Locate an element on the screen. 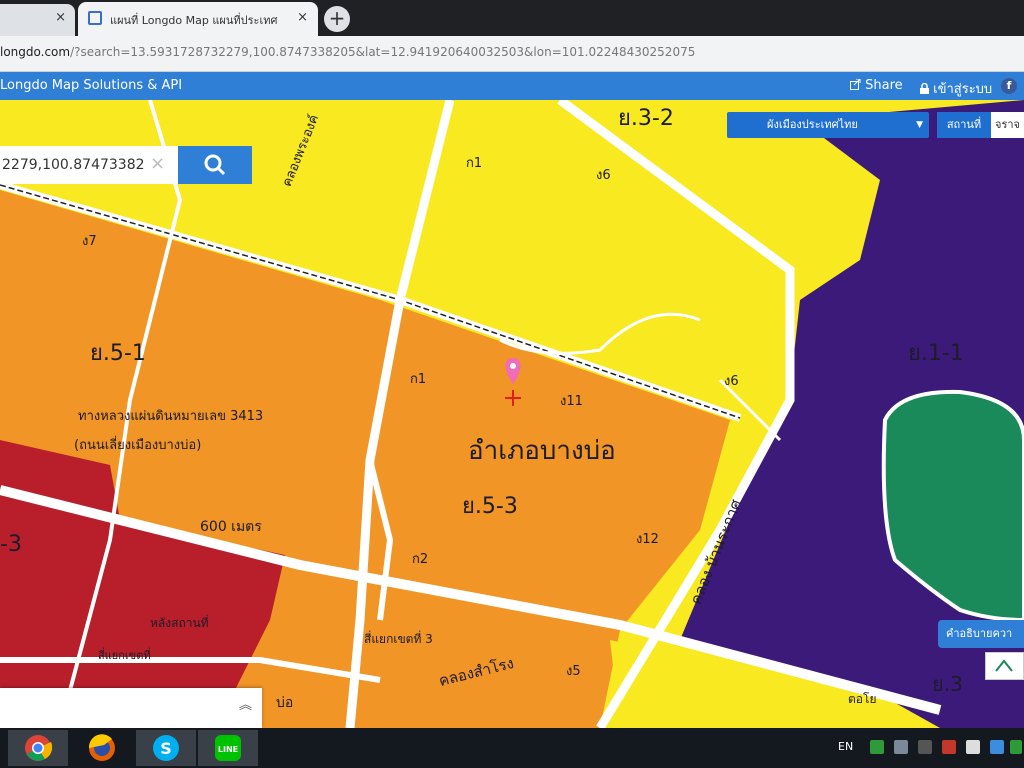  map-label-zone-y3-right: ย.3 is located at coordinates (947, 684).